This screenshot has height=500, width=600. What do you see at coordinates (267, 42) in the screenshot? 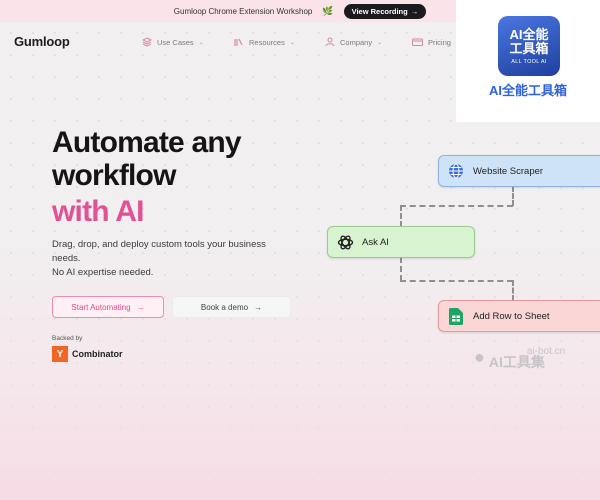
I see `nav-label: Resources` at bounding box center [267, 42].